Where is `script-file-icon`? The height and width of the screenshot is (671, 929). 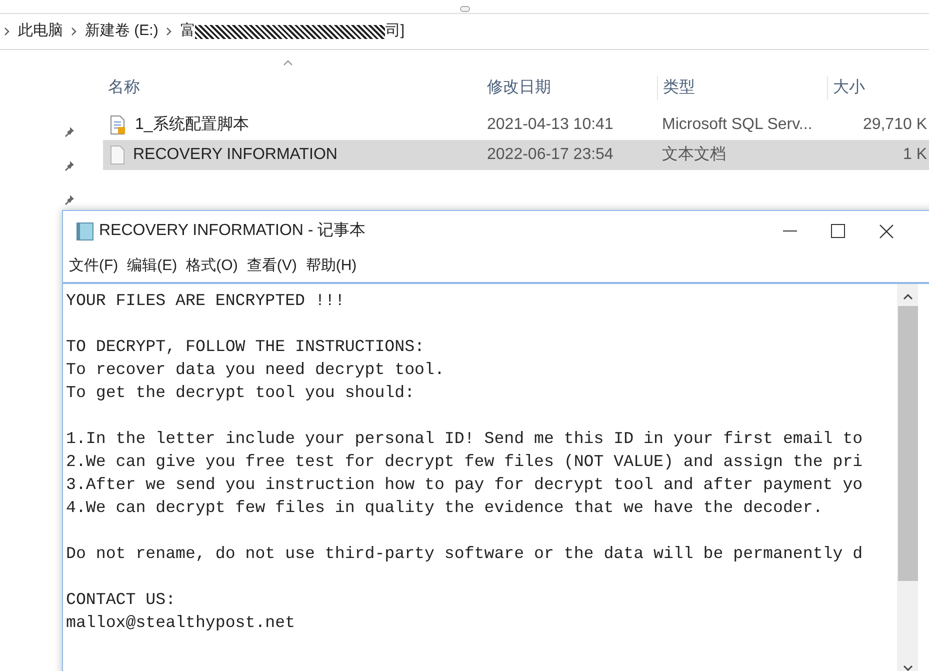
script-file-icon is located at coordinates (118, 125).